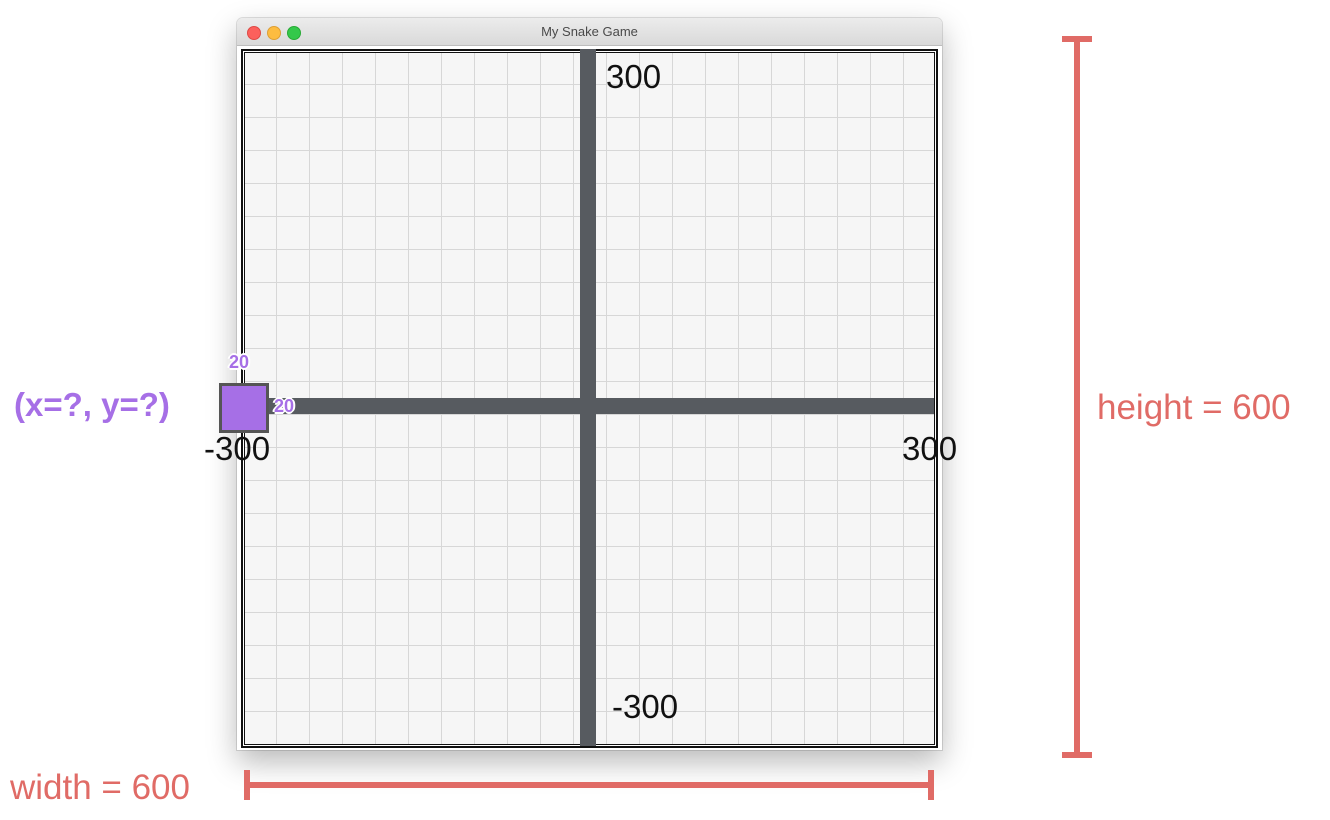  What do you see at coordinates (1194, 407) in the screenshot?
I see `height-label: height = 600` at bounding box center [1194, 407].